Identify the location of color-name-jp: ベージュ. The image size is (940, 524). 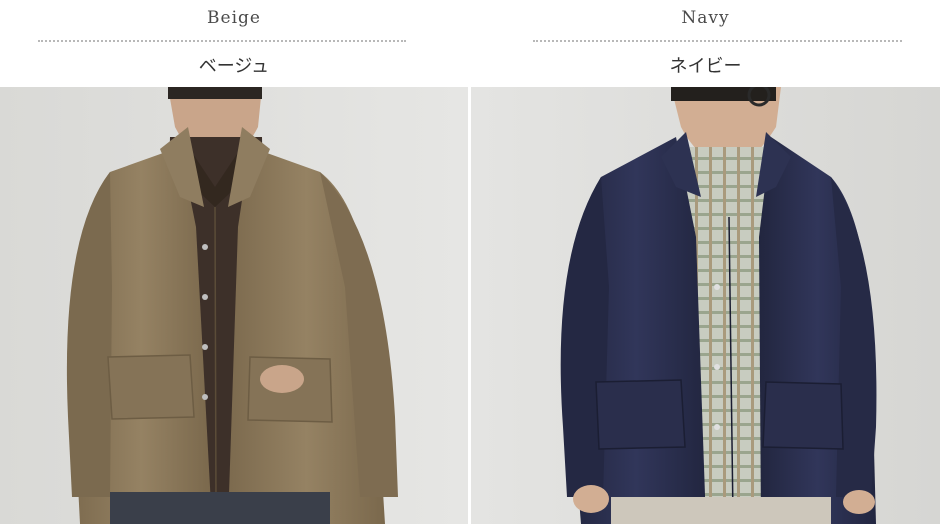
(234, 66).